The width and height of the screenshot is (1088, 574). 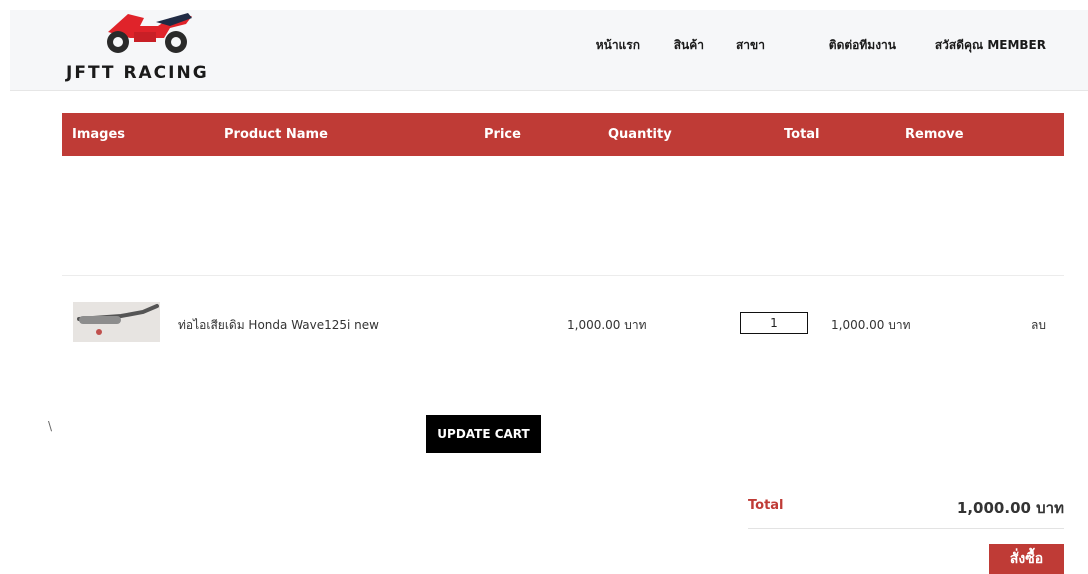 I want to click on exhaust-pipe-icon, so click(x=116, y=322).